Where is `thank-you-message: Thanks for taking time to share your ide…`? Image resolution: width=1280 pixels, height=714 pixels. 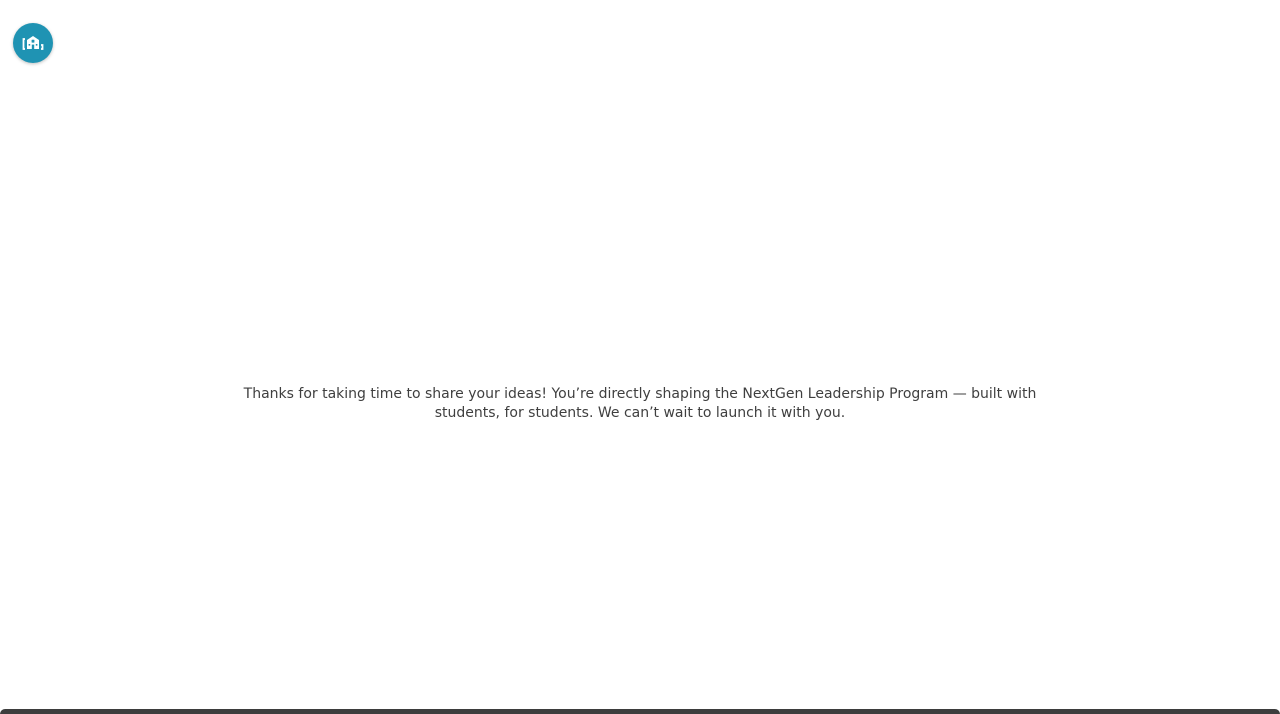 thank-you-message: Thanks for taking time to share your ide… is located at coordinates (640, 403).